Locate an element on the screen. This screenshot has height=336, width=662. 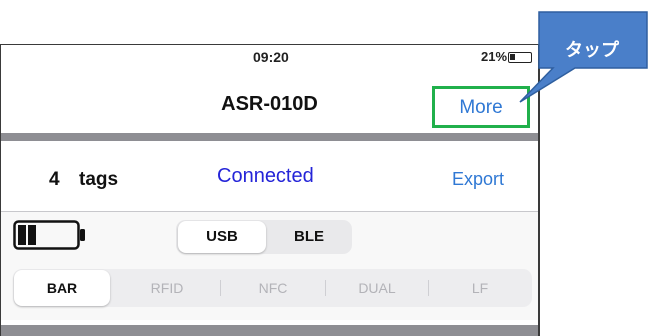
segment-nfc: NFC is located at coordinates (273, 288).